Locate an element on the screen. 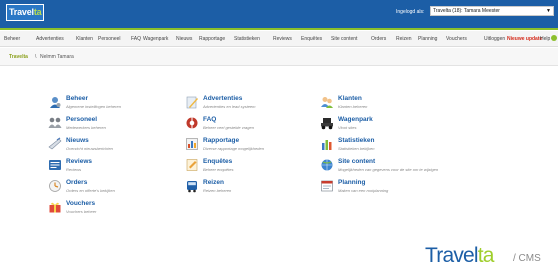 The width and height of the screenshot is (558, 278). help-icon is located at coordinates (554, 38).